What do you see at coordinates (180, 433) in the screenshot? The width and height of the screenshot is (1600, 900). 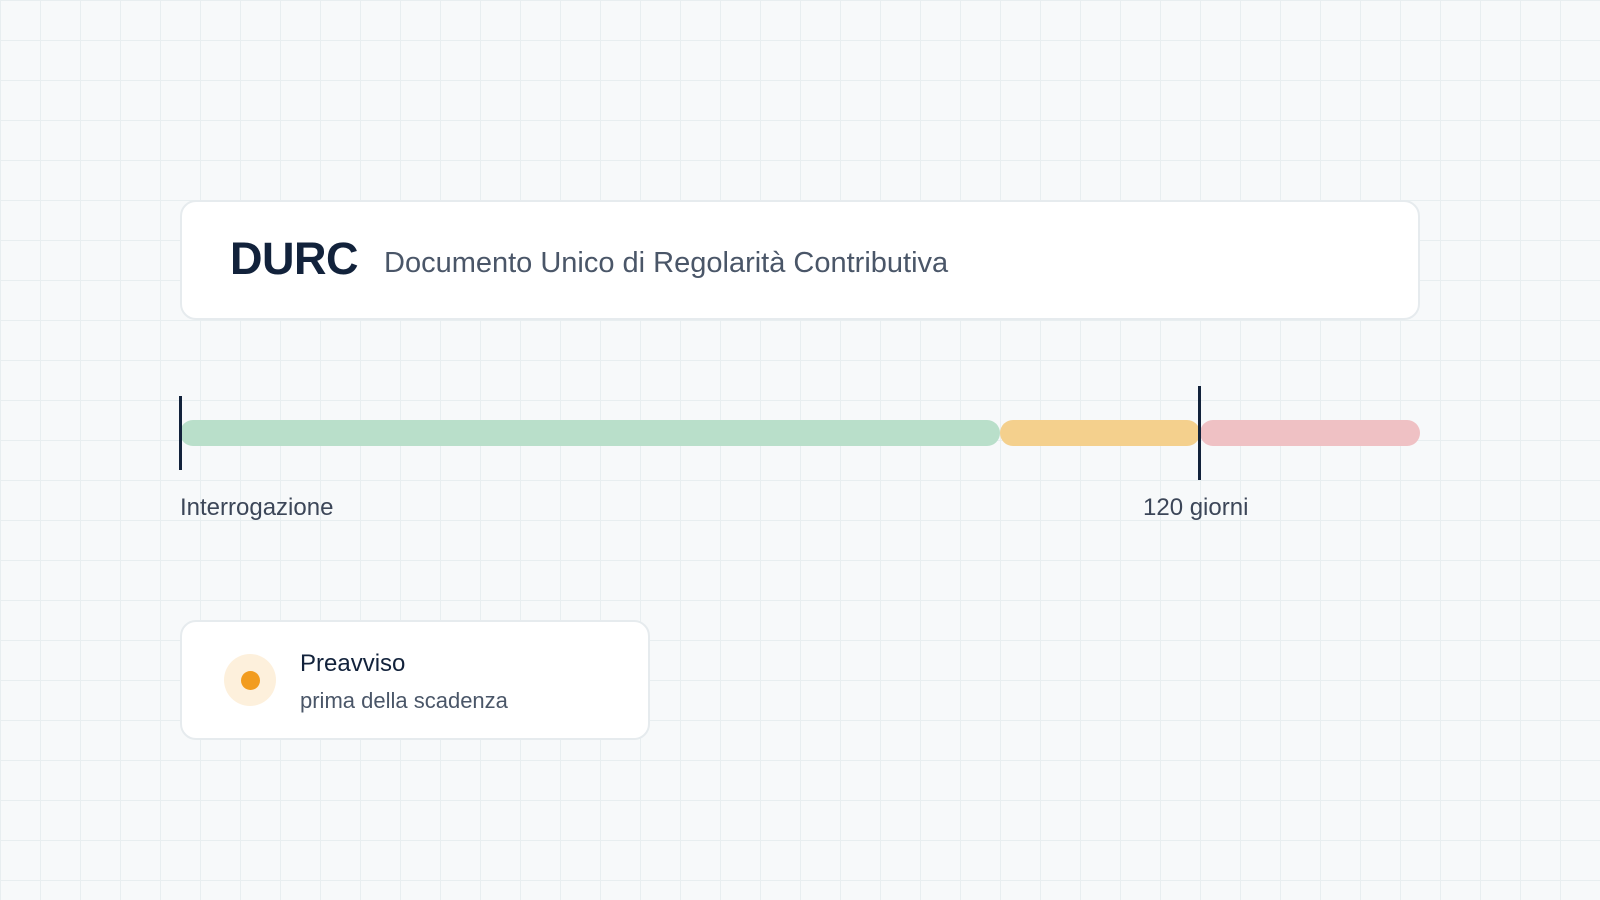 I see `timeline-marker-start` at bounding box center [180, 433].